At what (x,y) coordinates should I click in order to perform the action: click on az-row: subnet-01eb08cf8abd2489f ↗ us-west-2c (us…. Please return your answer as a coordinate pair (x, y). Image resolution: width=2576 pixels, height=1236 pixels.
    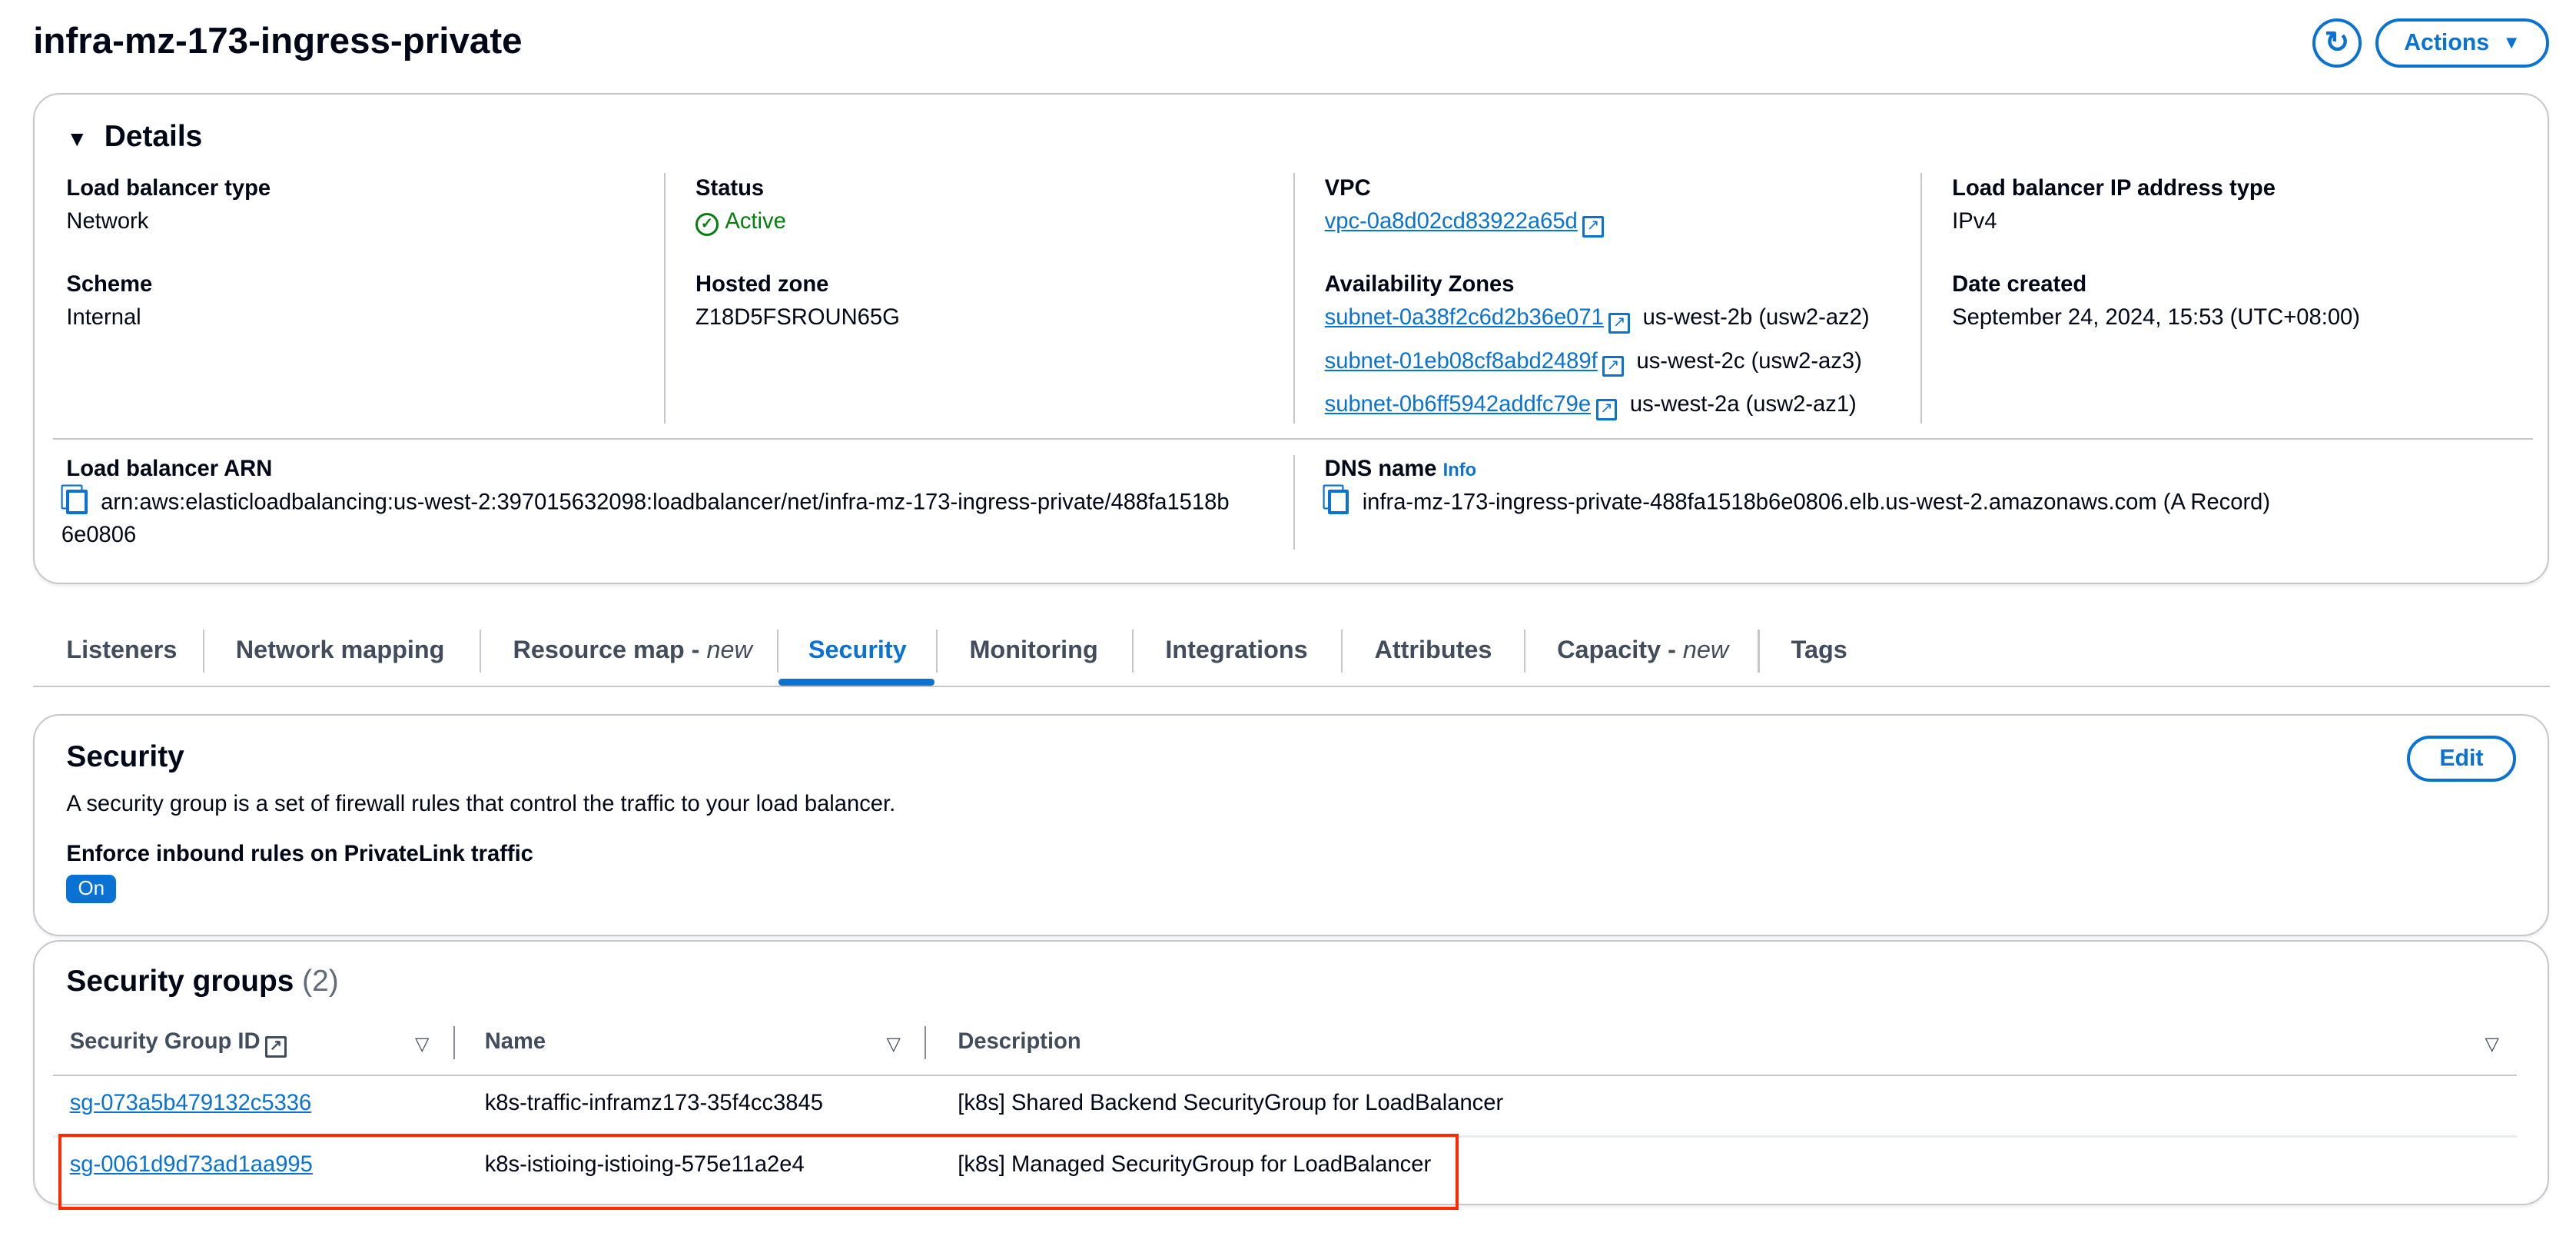
    Looking at the image, I should click on (1593, 363).